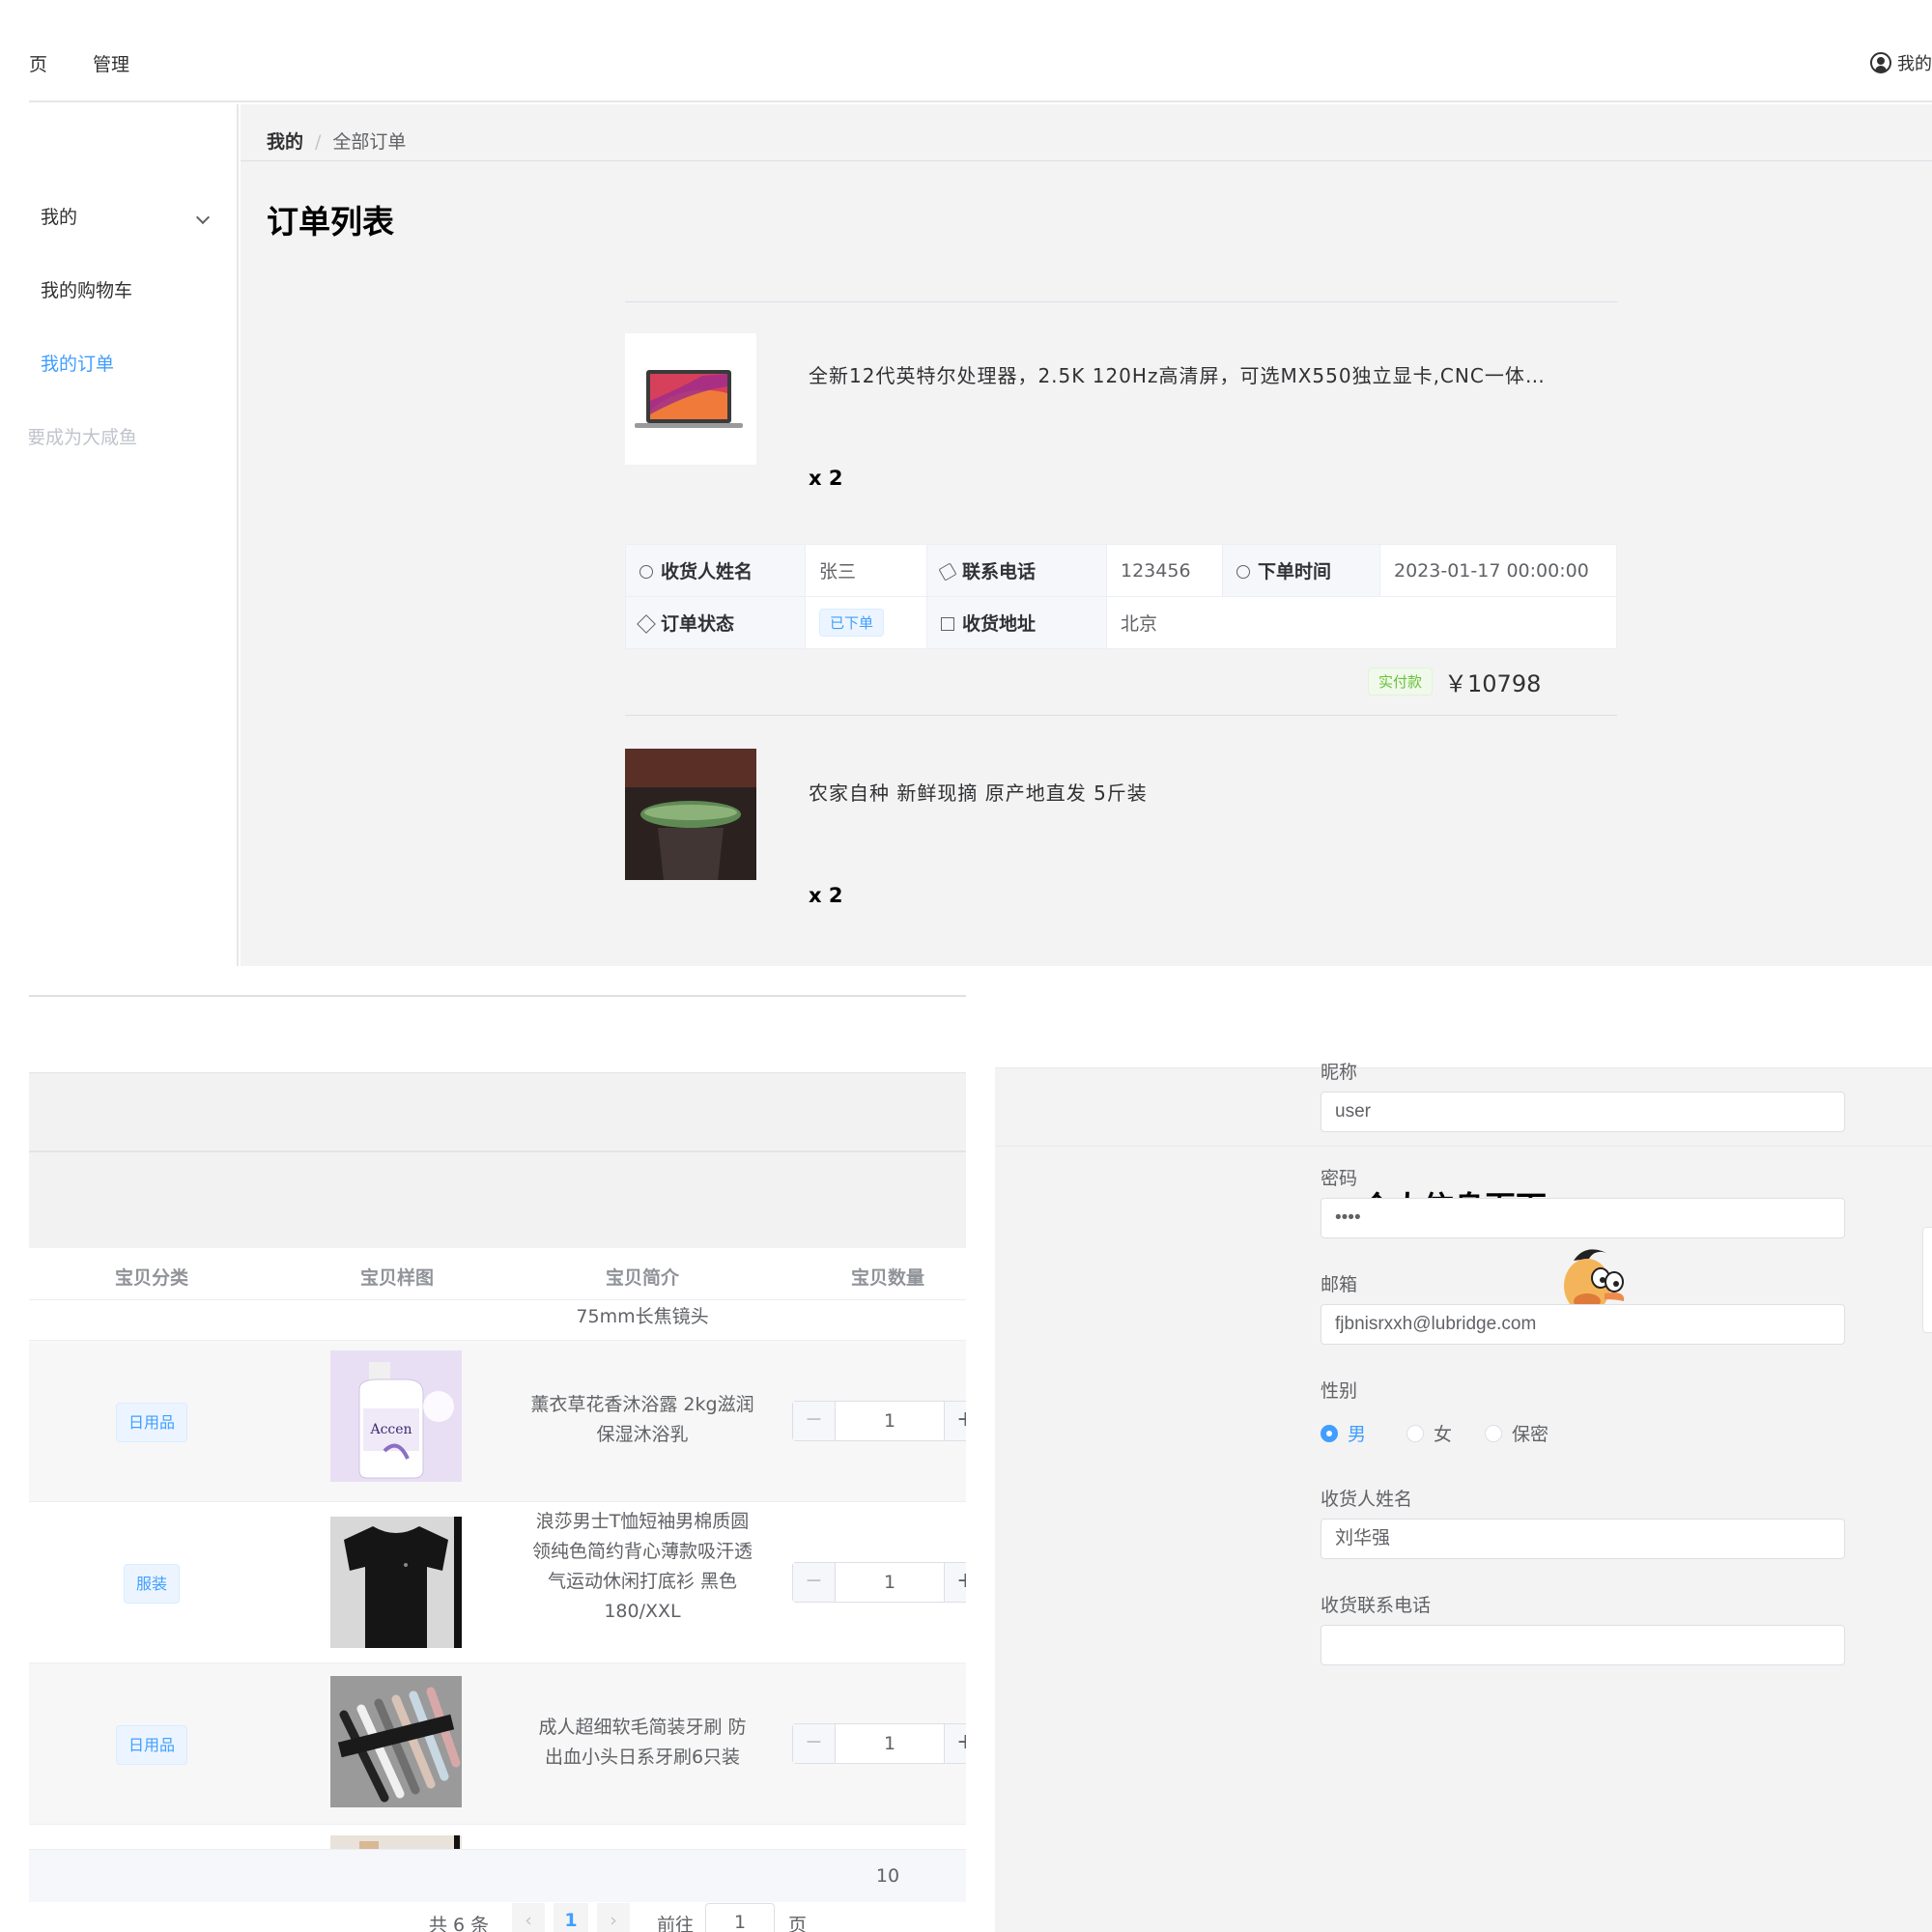  I want to click on product-image-tshirt, so click(396, 1582).